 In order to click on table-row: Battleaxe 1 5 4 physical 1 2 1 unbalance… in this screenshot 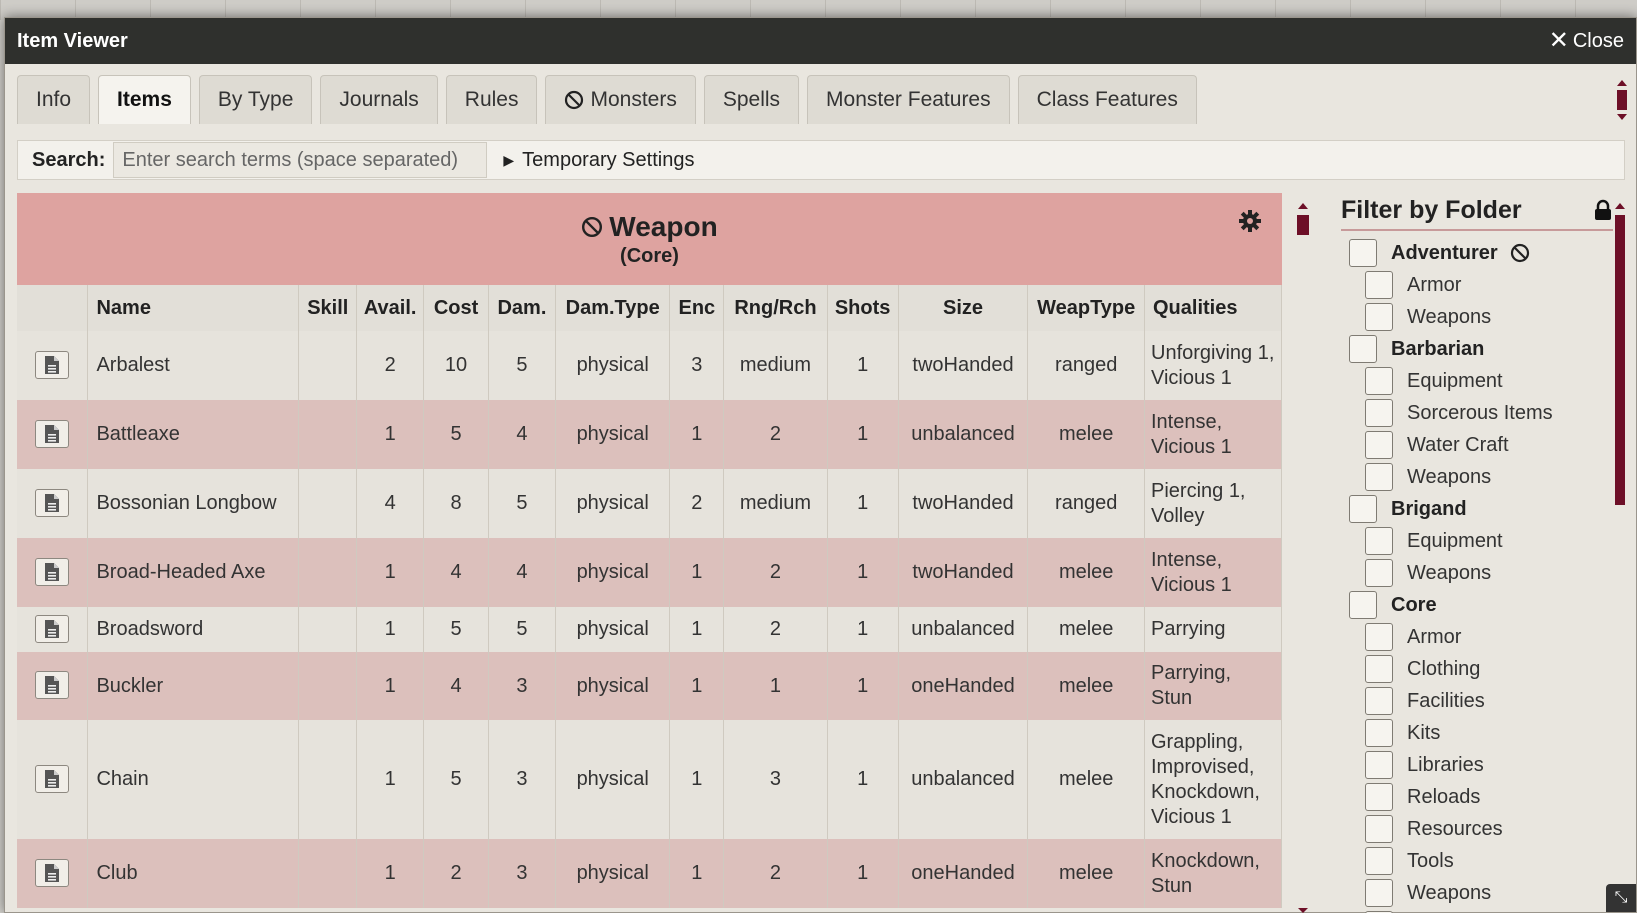, I will do `click(649, 434)`.